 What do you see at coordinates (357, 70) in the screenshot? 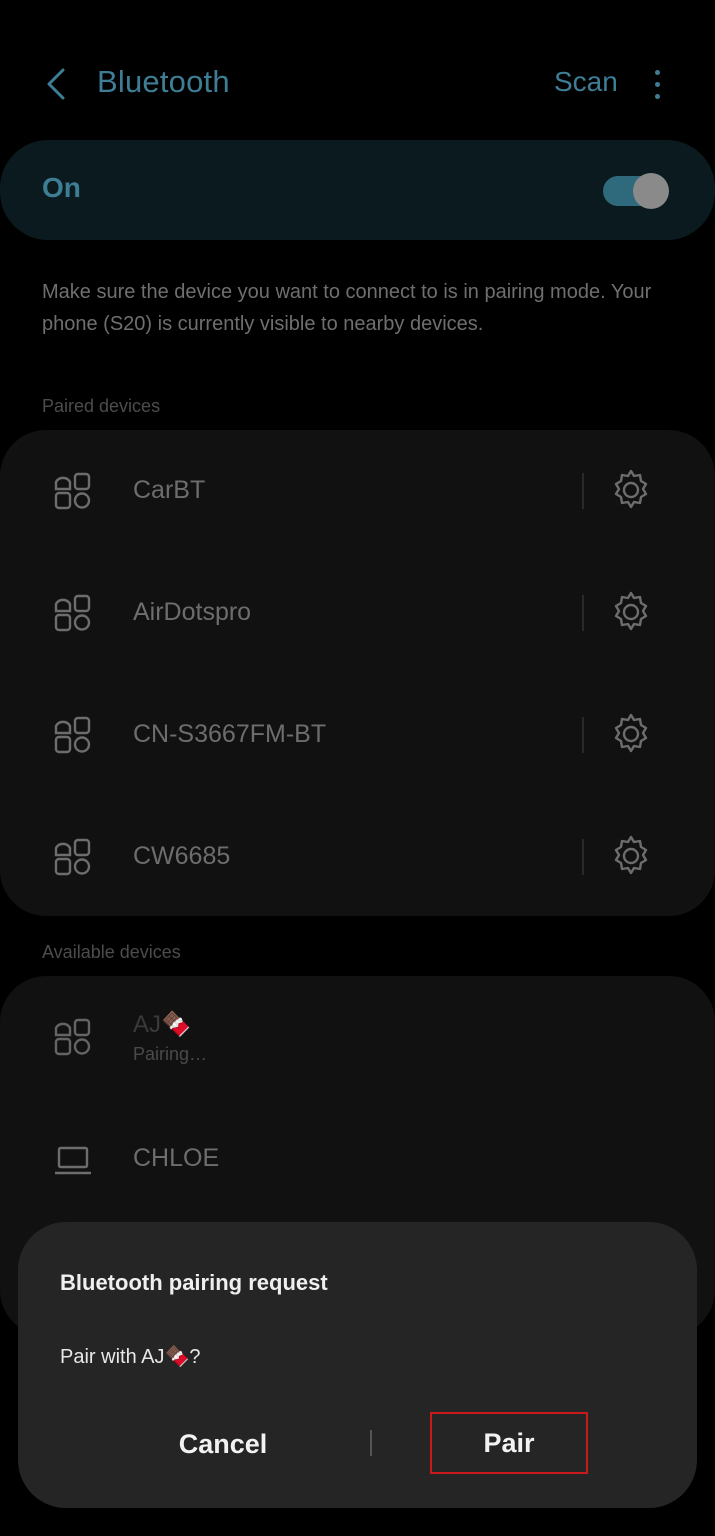
I see `app-bar: Bluetooth Scan` at bounding box center [357, 70].